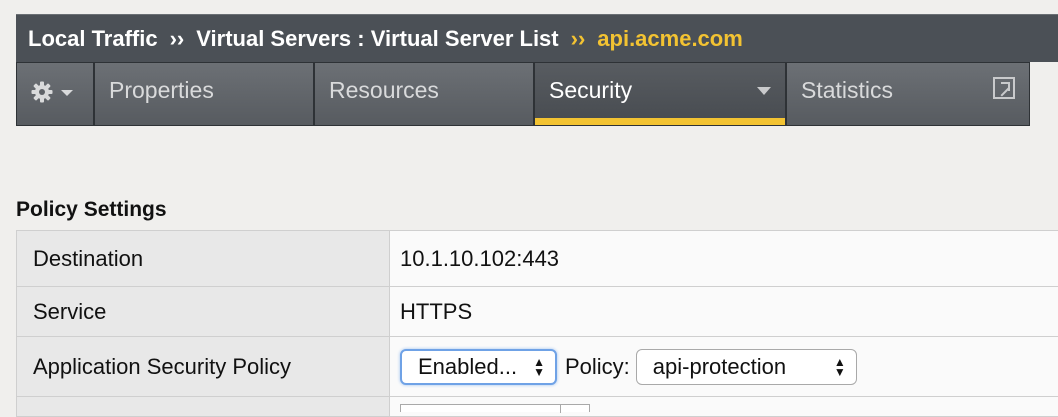  Describe the element at coordinates (42, 92) in the screenshot. I see `gear-icon` at that location.